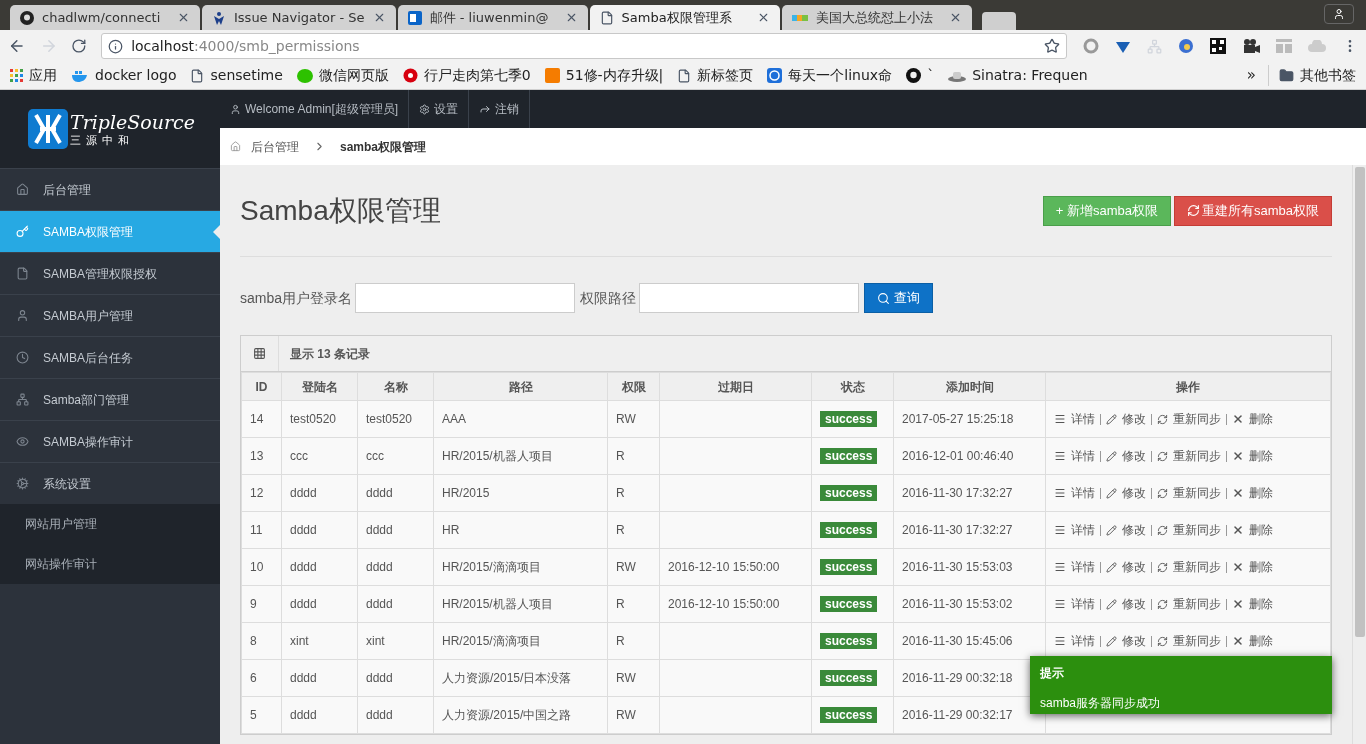 Image resolution: width=1366 pixels, height=744 pixels. I want to click on browser-tab: Samba权限管理系, so click(684, 17).